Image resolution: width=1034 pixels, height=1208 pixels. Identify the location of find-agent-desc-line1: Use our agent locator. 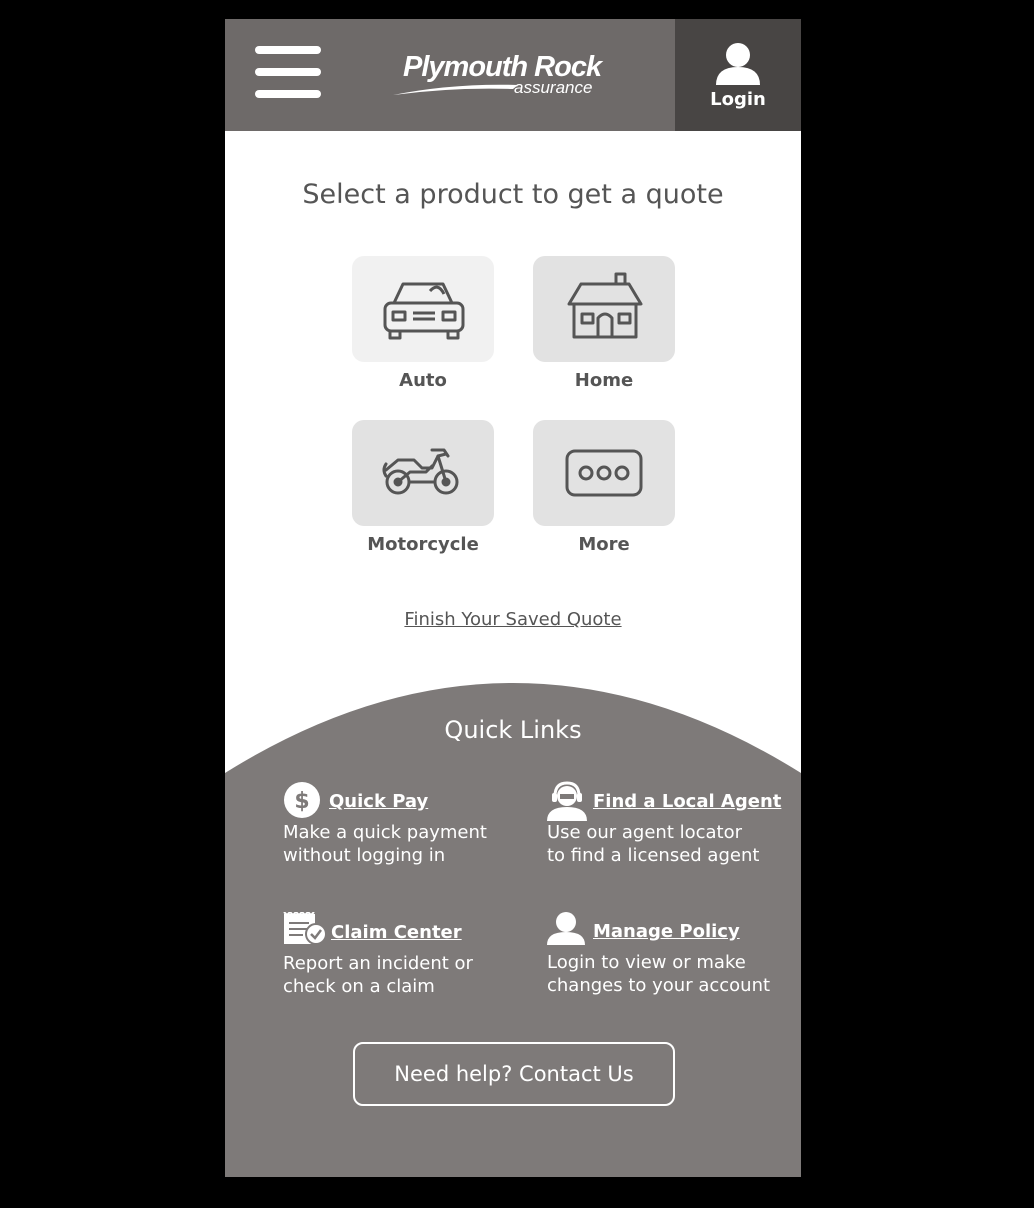
(645, 832).